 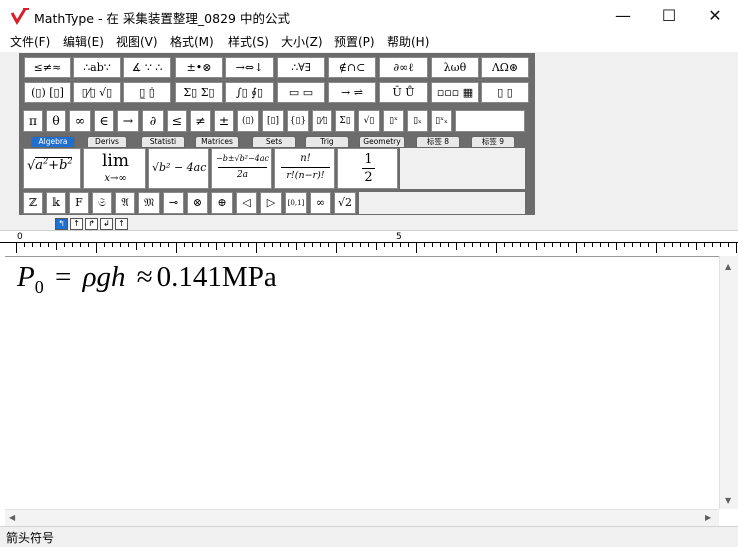 What do you see at coordinates (177, 121) in the screenshot?
I see `less-equal-symbol-button: ≤` at bounding box center [177, 121].